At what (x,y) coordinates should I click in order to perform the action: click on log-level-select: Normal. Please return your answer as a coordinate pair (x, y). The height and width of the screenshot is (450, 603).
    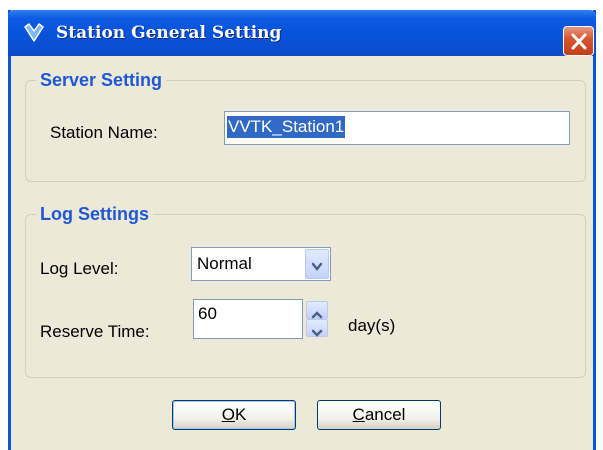
    Looking at the image, I should click on (261, 264).